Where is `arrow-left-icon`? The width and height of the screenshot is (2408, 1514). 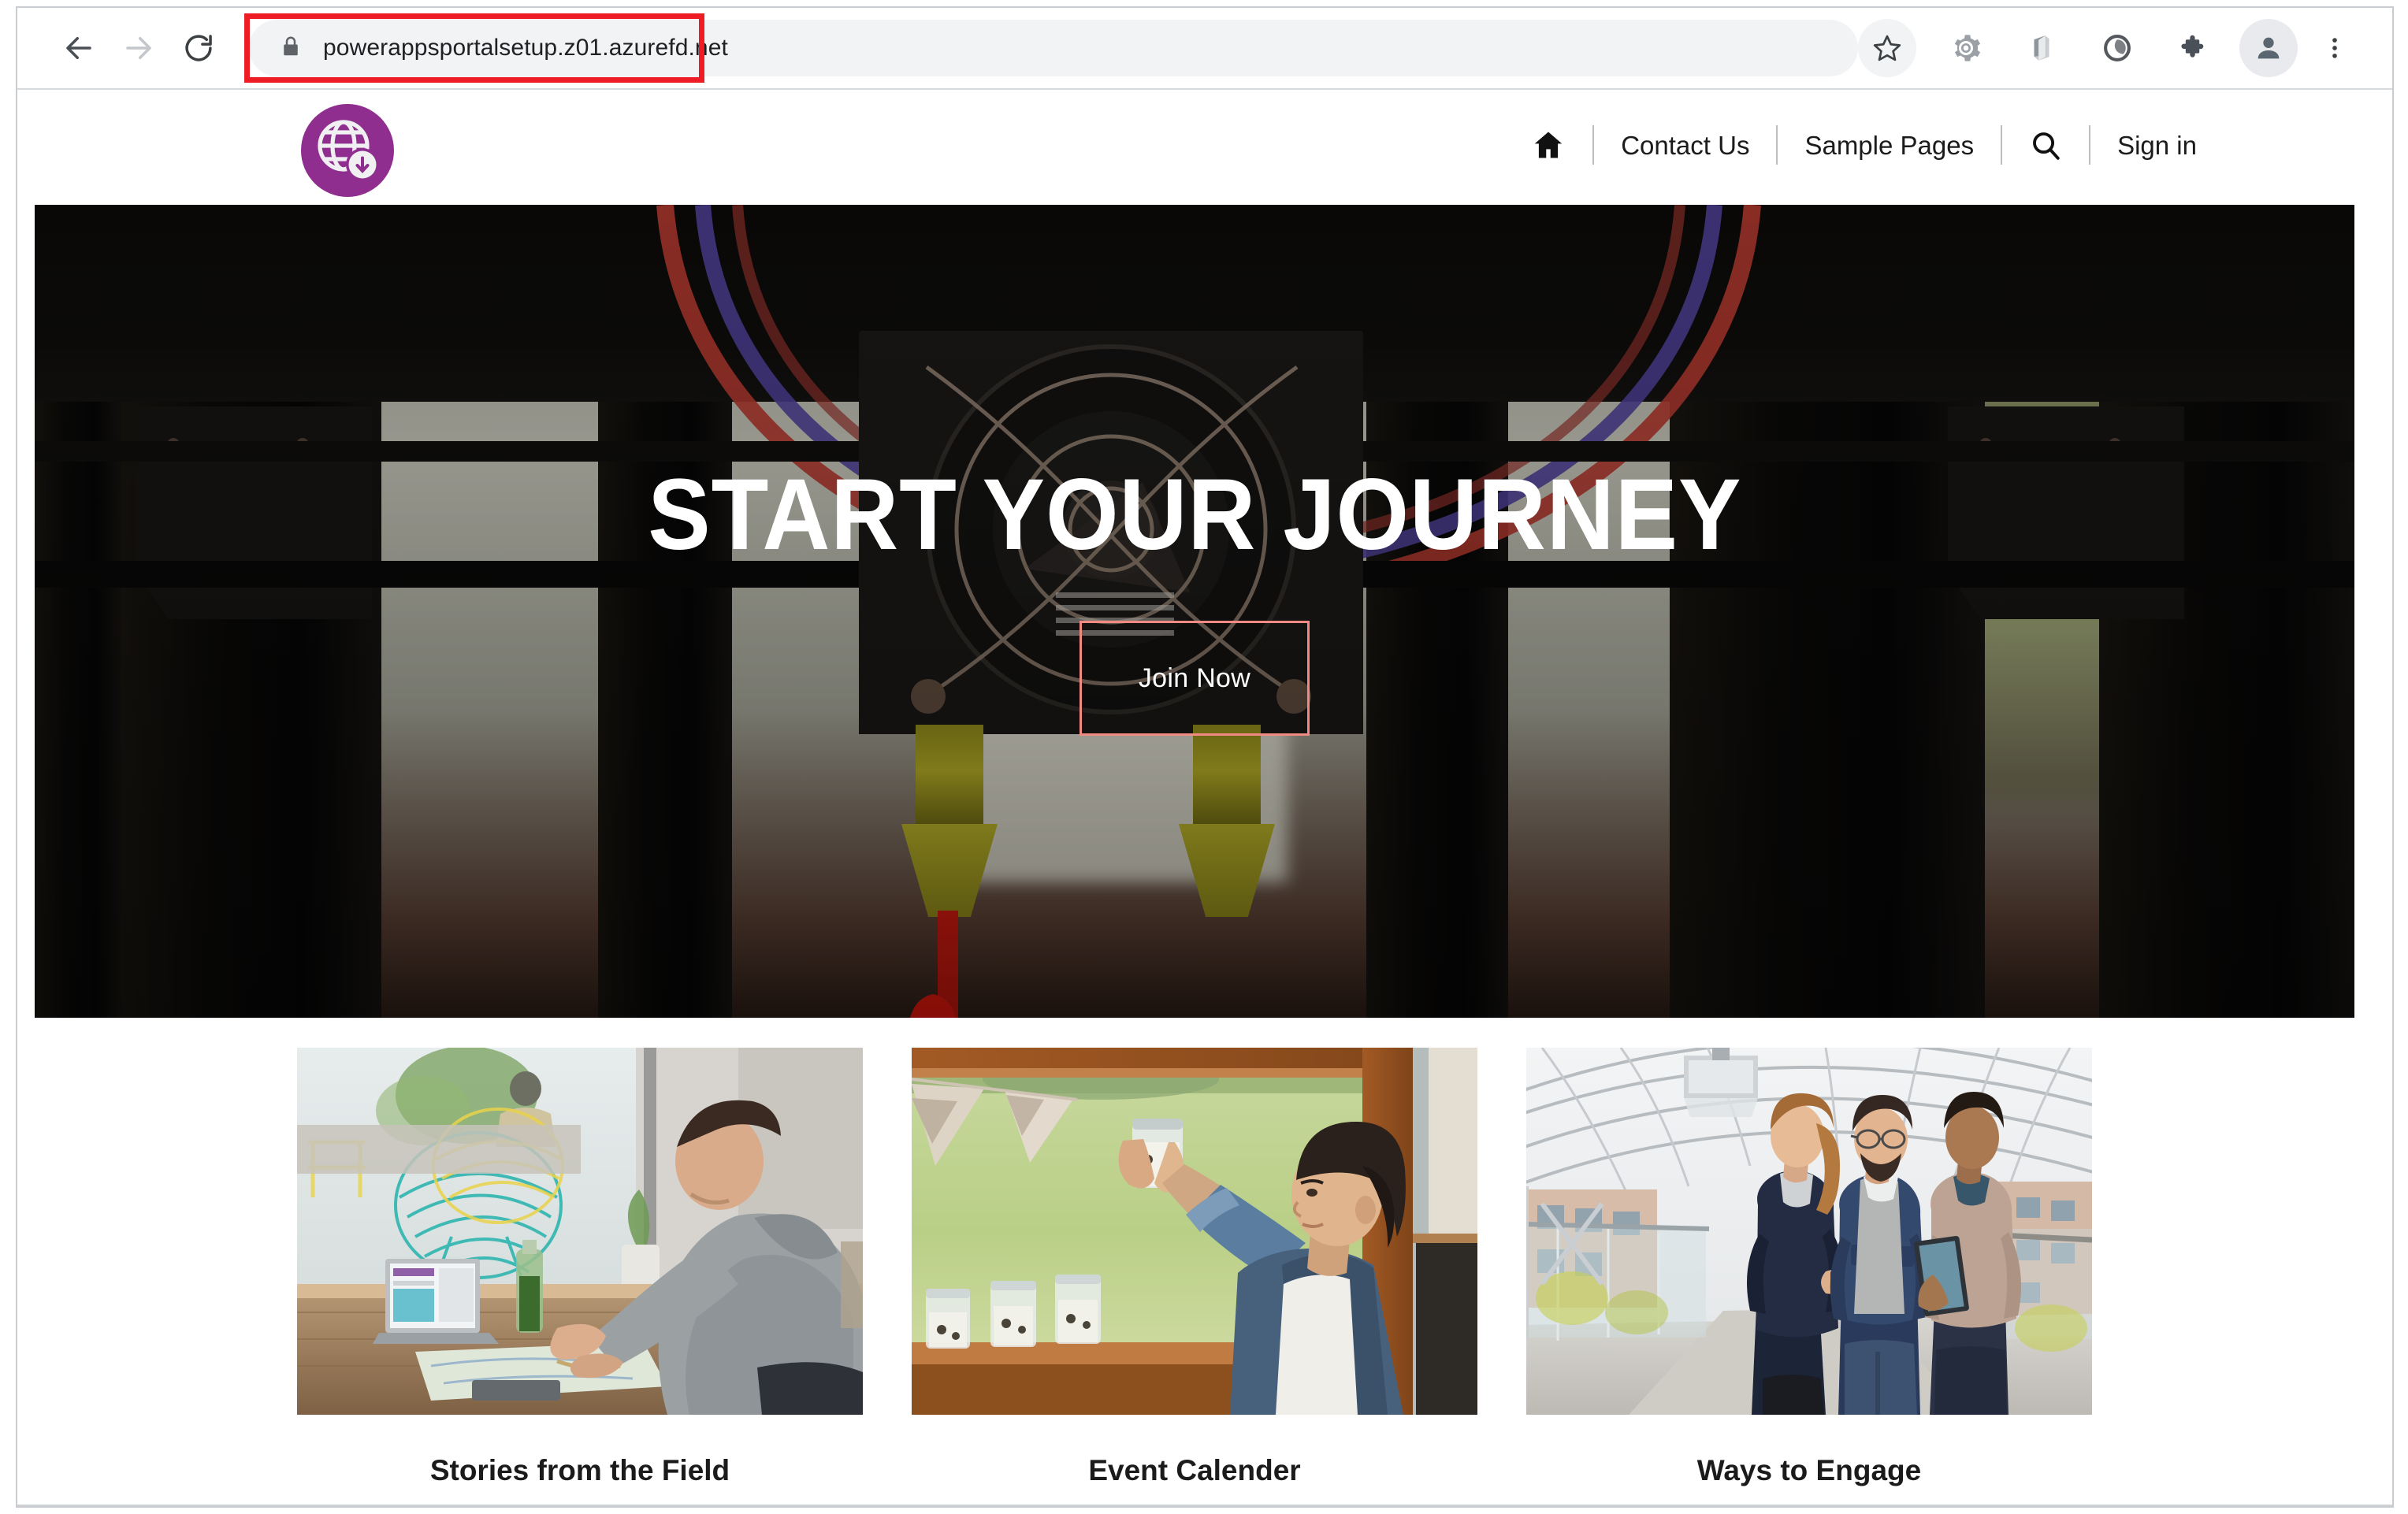
arrow-left-icon is located at coordinates (79, 48).